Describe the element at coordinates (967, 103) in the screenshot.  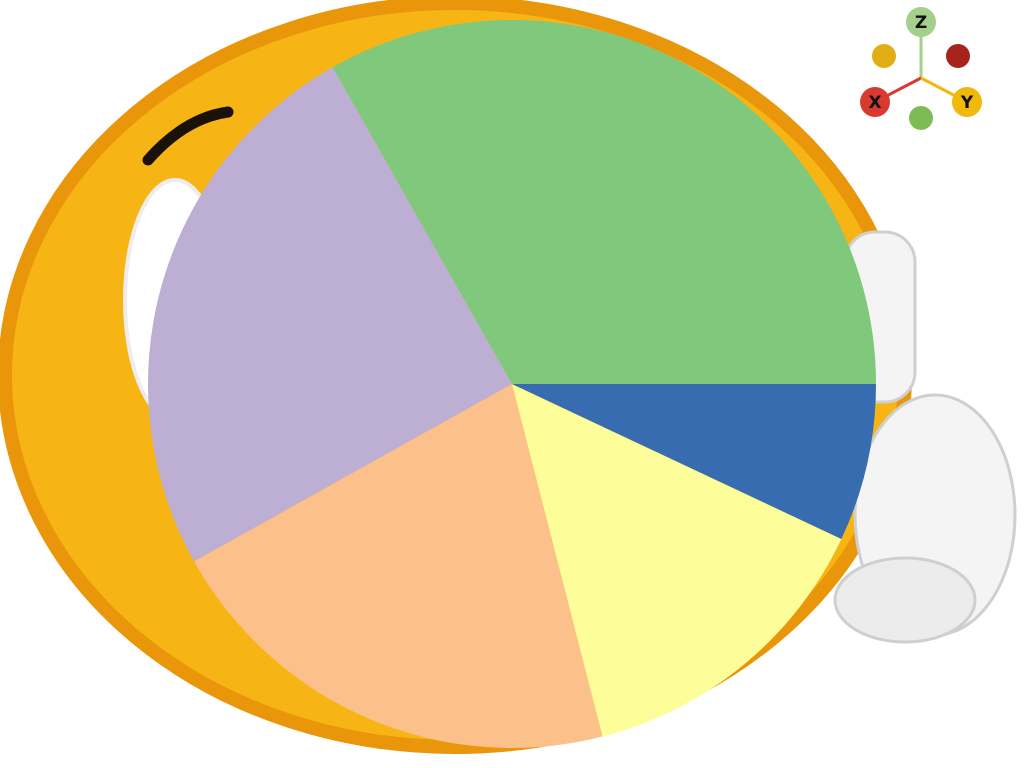
I see `gizmo-y-label: Y` at that location.